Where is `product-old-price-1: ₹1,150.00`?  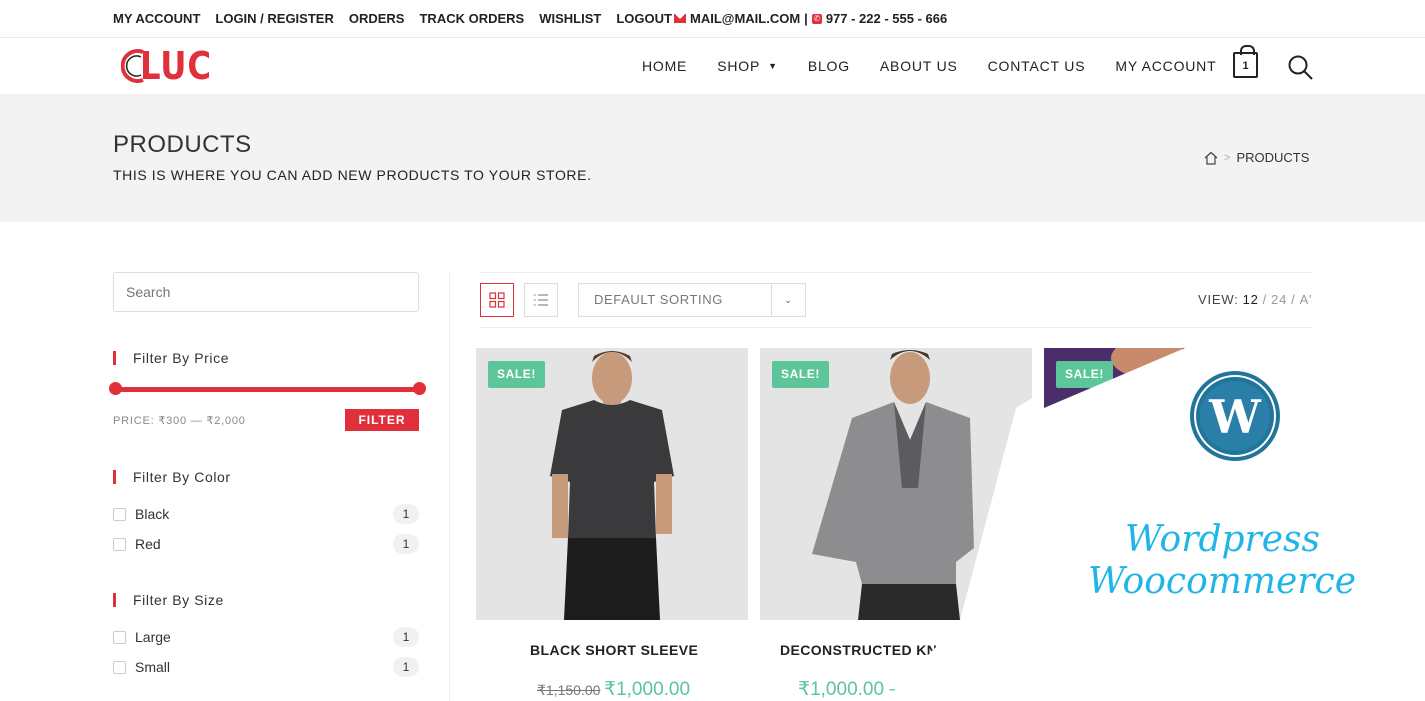
product-old-price-1: ₹1,150.00 is located at coordinates (569, 690).